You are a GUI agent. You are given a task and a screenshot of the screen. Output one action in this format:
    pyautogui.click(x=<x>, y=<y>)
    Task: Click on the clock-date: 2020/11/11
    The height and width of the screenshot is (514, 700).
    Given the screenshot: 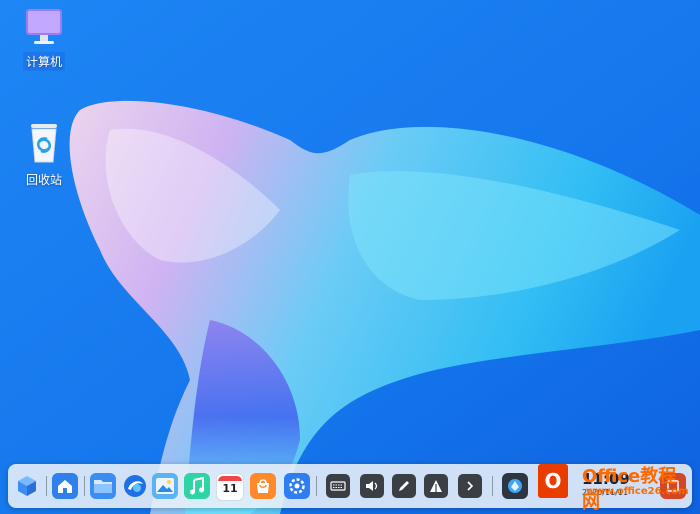 What is the action you would take?
    pyautogui.click(x=605, y=492)
    